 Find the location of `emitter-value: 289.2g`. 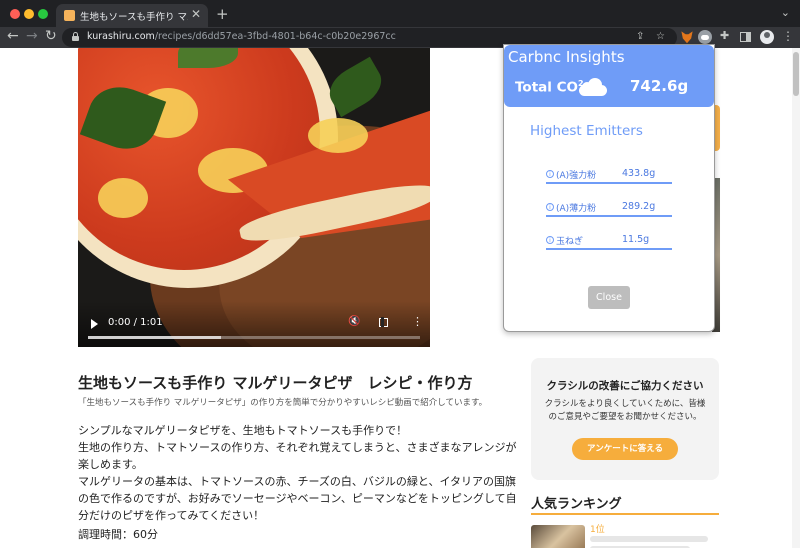

emitter-value: 289.2g is located at coordinates (639, 206).